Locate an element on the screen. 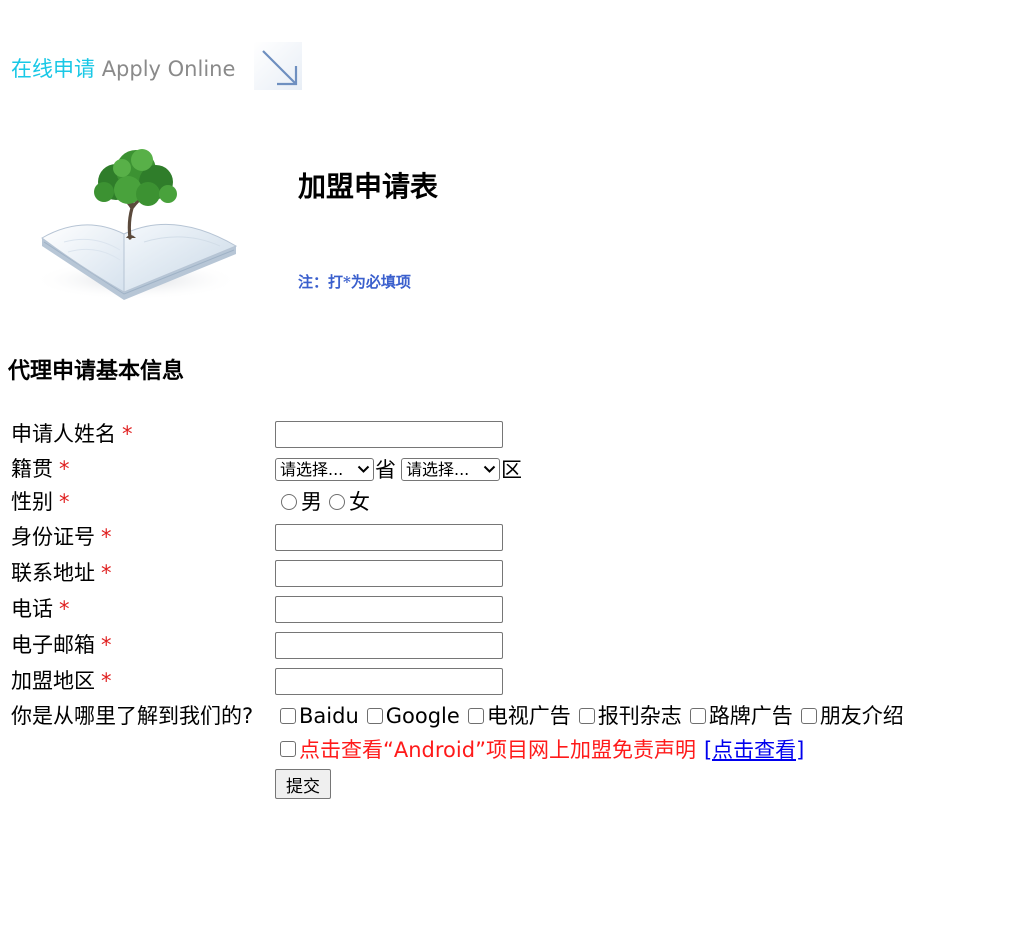 The width and height of the screenshot is (1016, 929). region-input is located at coordinates (389, 681).